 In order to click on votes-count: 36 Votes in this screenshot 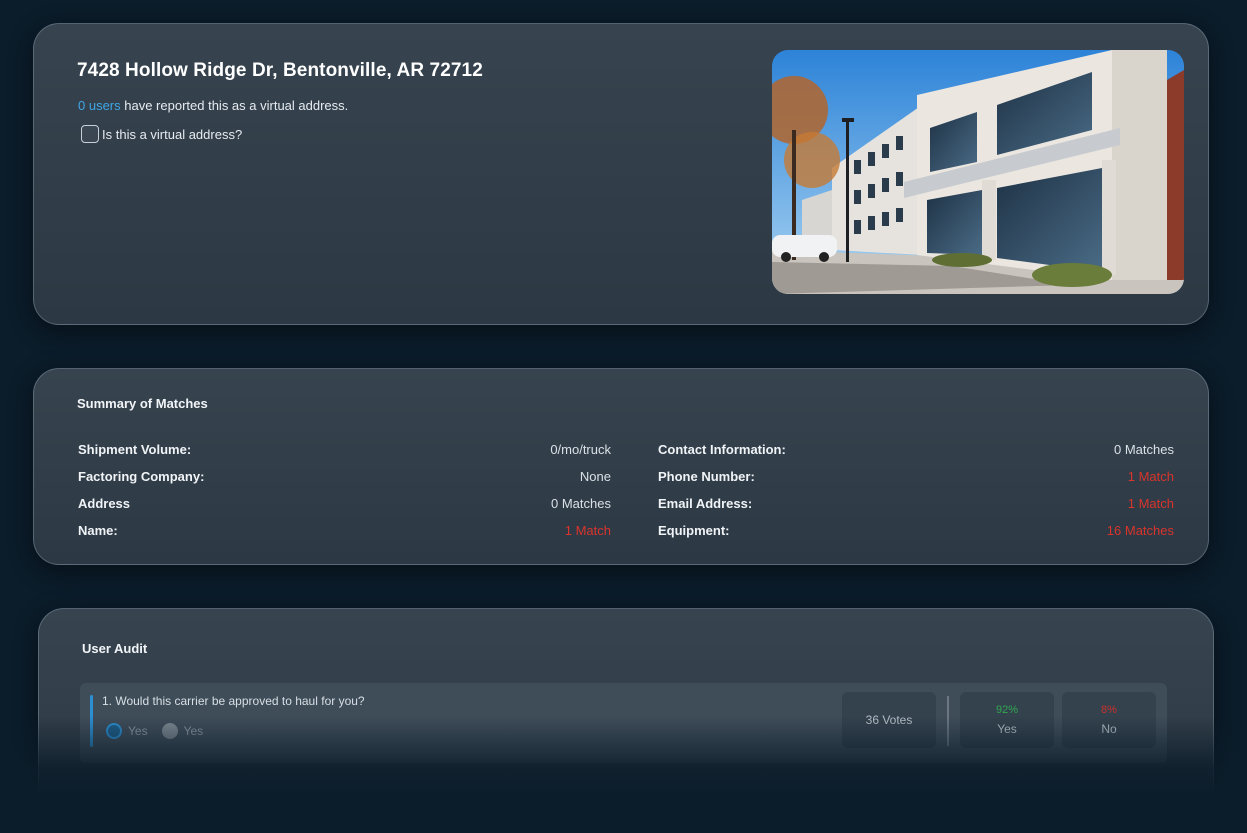, I will do `click(889, 720)`.